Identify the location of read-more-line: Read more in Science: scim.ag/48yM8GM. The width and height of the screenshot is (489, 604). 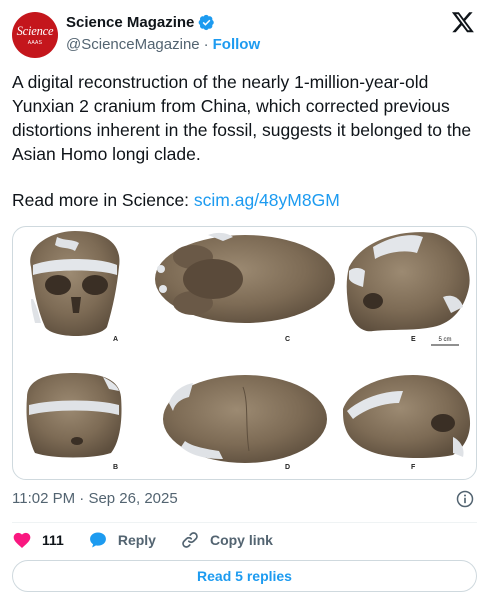
(176, 200).